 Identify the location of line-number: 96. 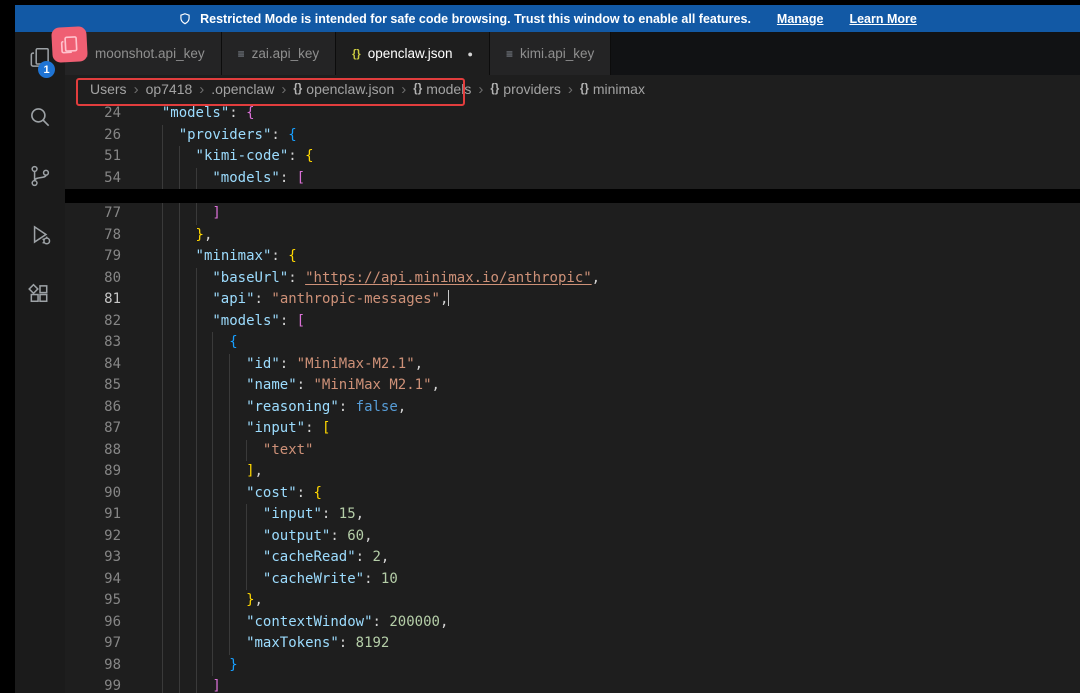
(112, 621).